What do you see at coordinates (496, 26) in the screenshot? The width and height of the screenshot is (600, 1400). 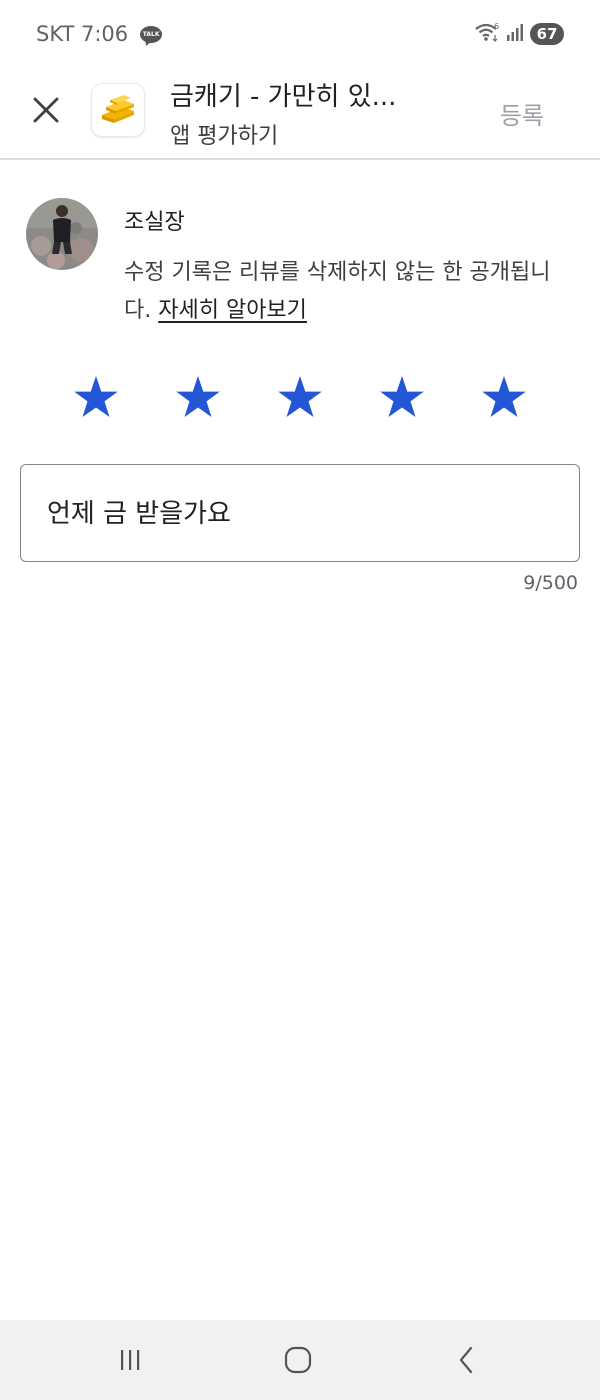 I see `wifi-label: 6` at bounding box center [496, 26].